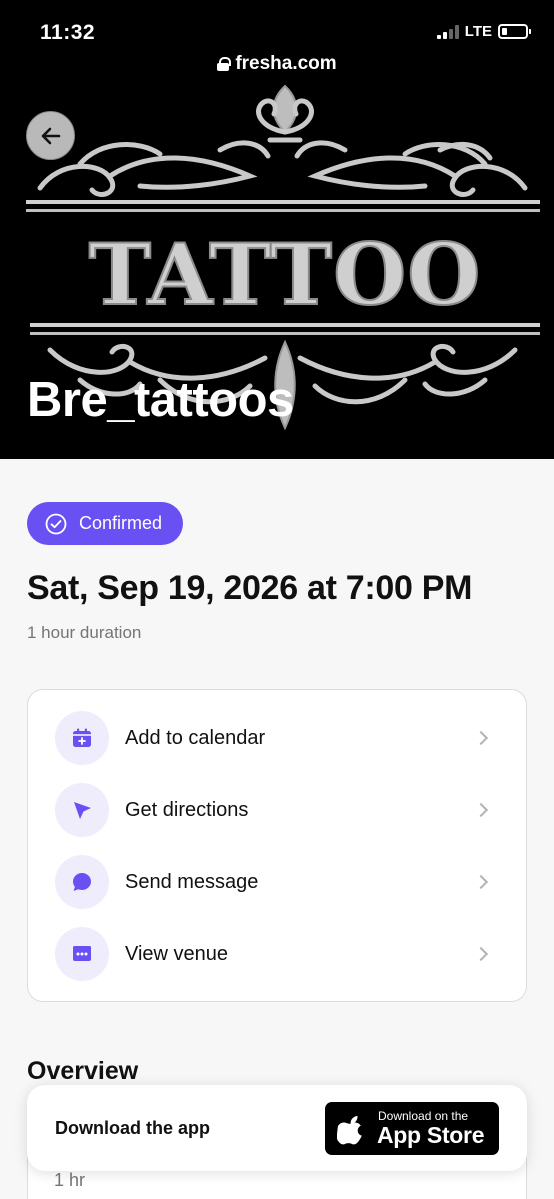 The width and height of the screenshot is (554, 1199). Describe the element at coordinates (84, 632) in the screenshot. I see `appointment-duration: 1 hour duration` at that location.